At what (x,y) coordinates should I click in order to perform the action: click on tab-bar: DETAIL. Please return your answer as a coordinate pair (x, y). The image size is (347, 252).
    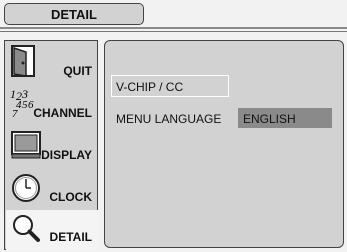
    Looking at the image, I should click on (173, 15).